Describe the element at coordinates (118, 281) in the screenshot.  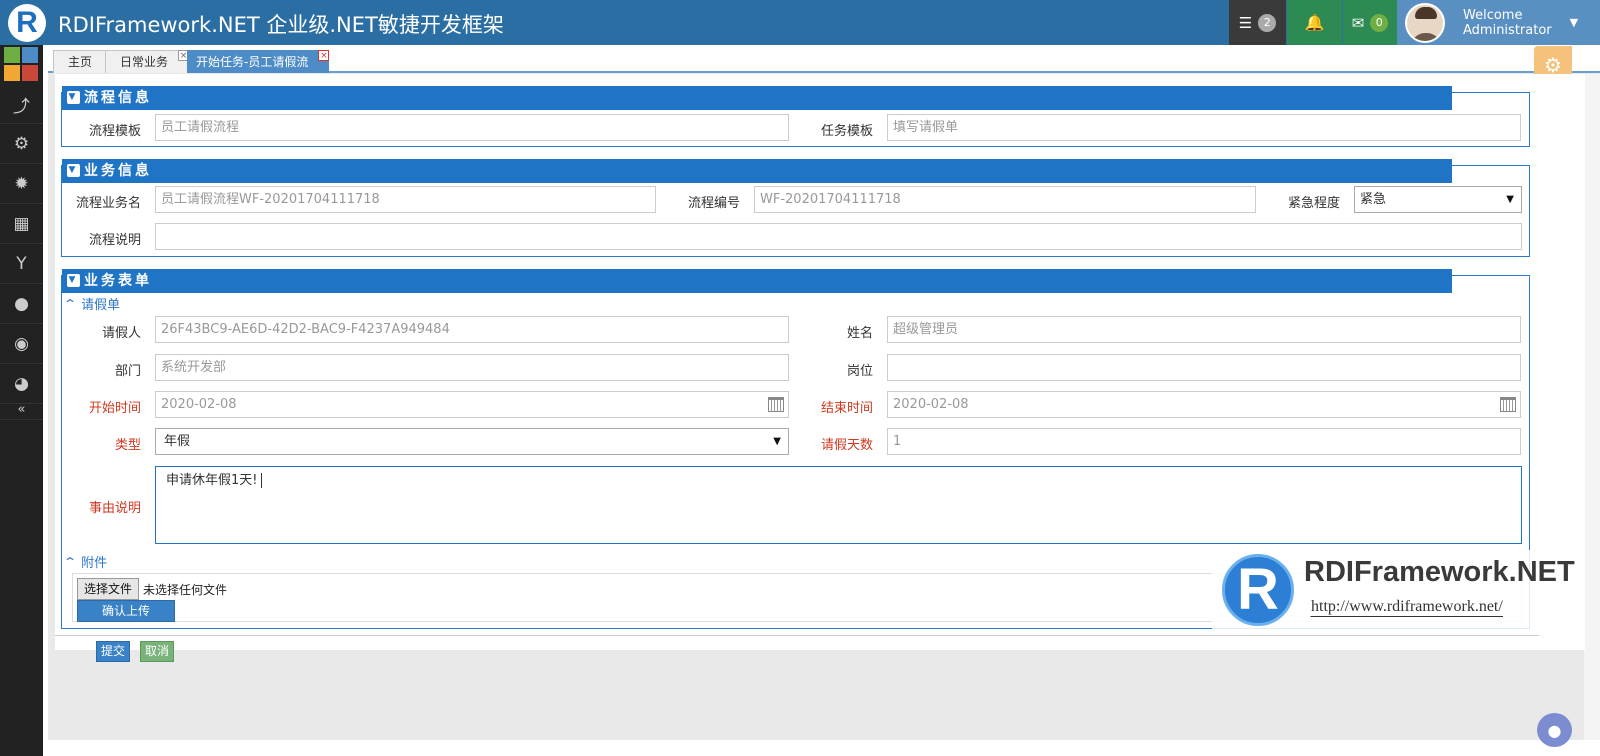
I see `business-form-title: 业务表单` at that location.